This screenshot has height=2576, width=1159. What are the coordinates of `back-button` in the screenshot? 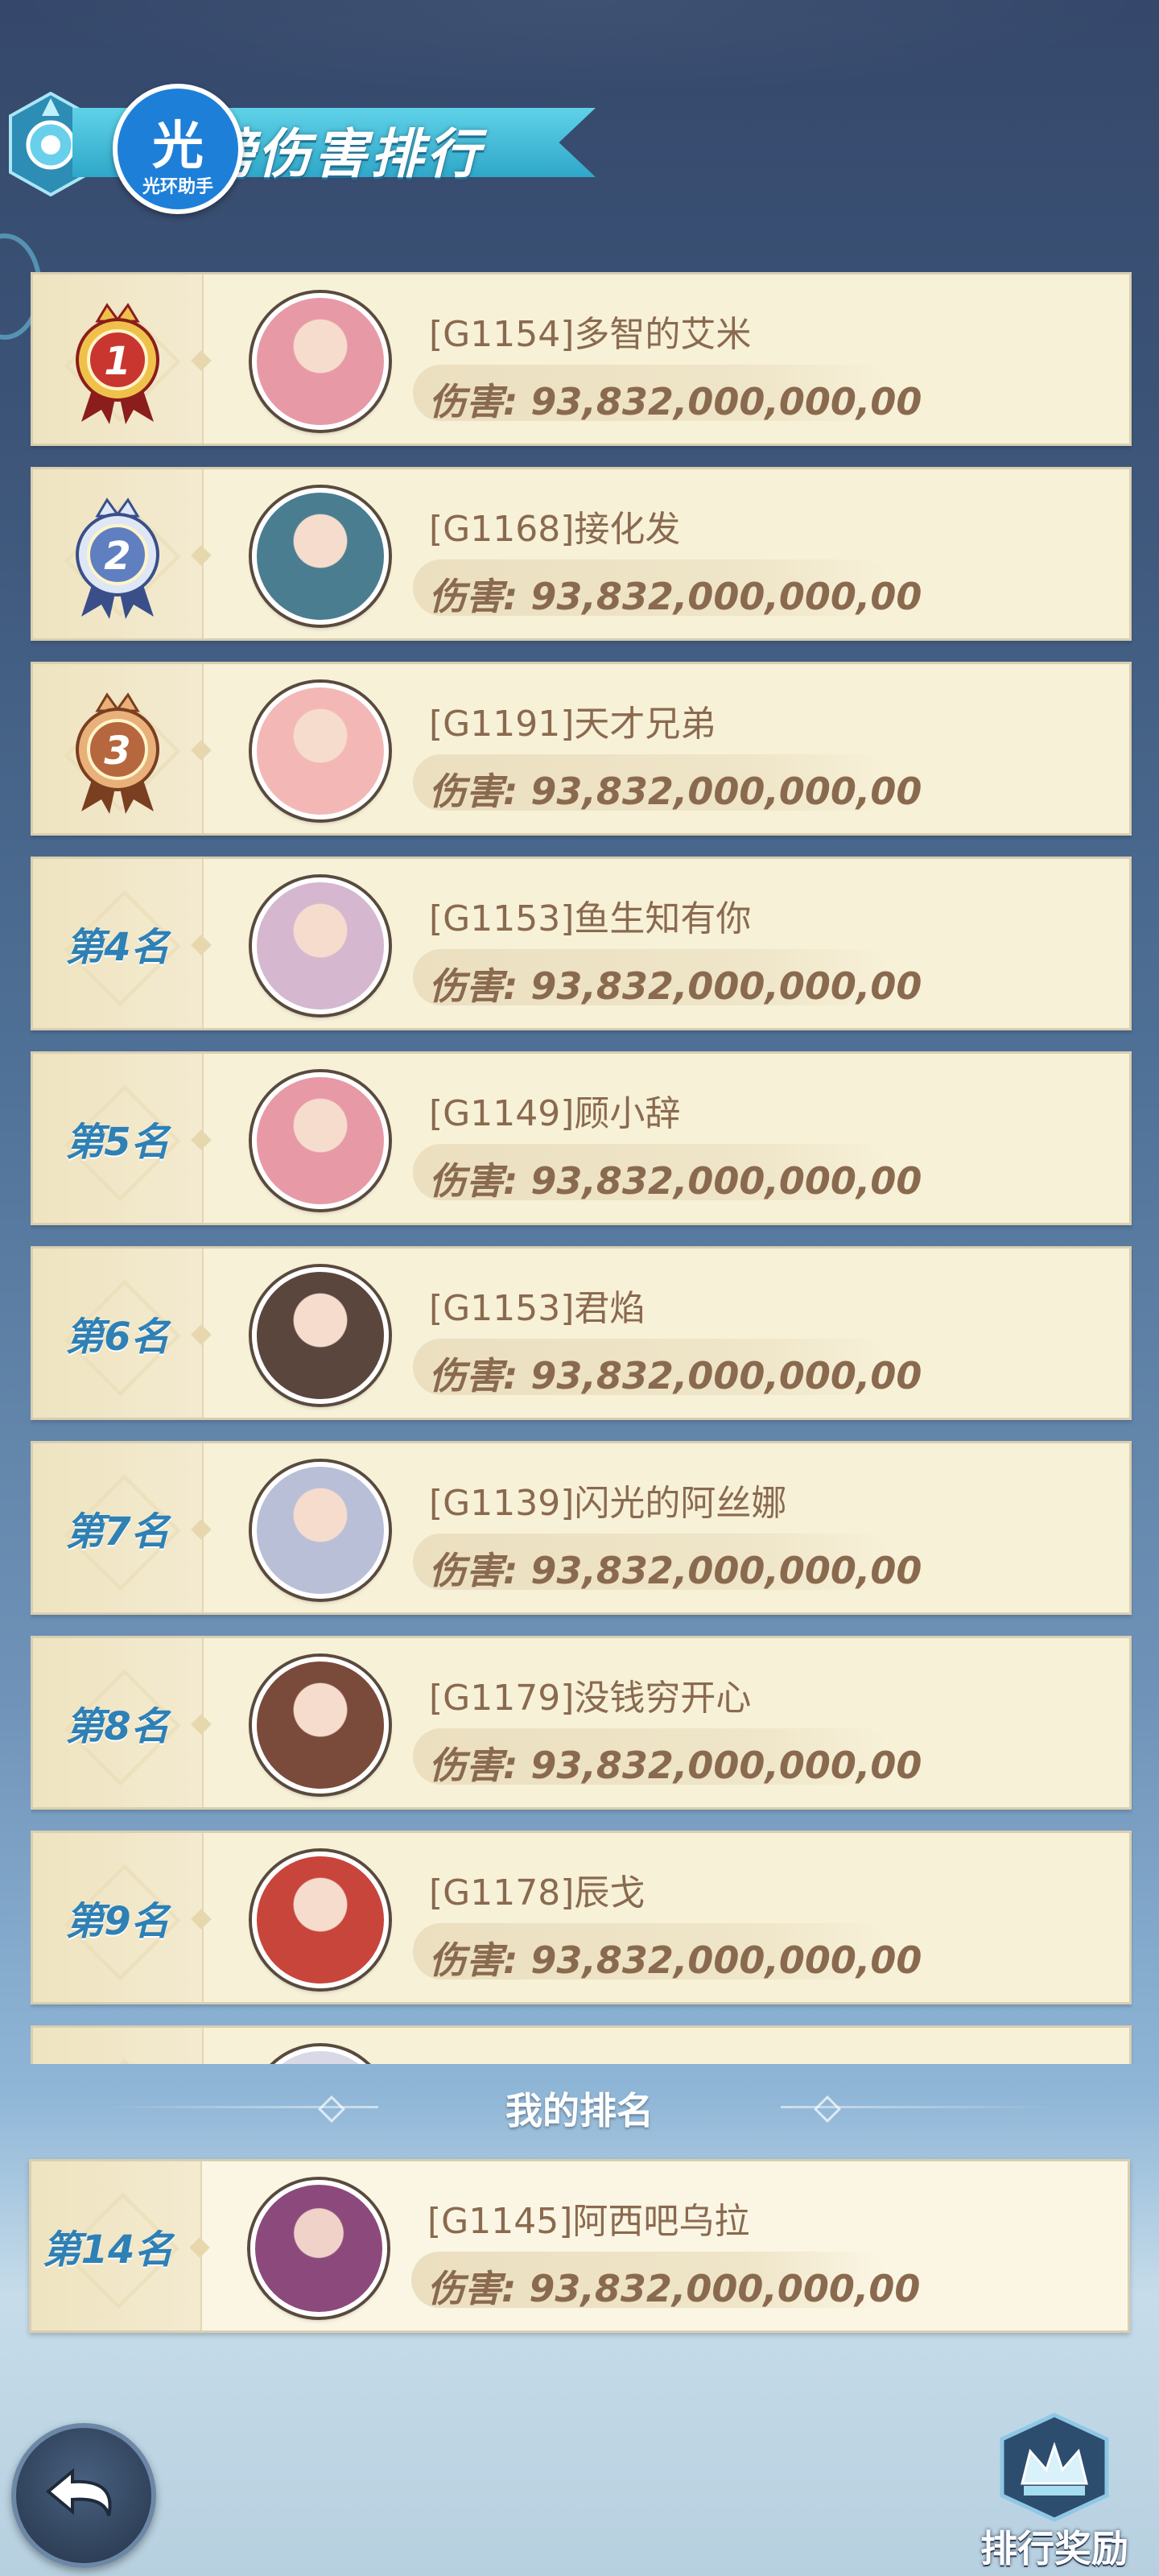 It's located at (83, 2495).